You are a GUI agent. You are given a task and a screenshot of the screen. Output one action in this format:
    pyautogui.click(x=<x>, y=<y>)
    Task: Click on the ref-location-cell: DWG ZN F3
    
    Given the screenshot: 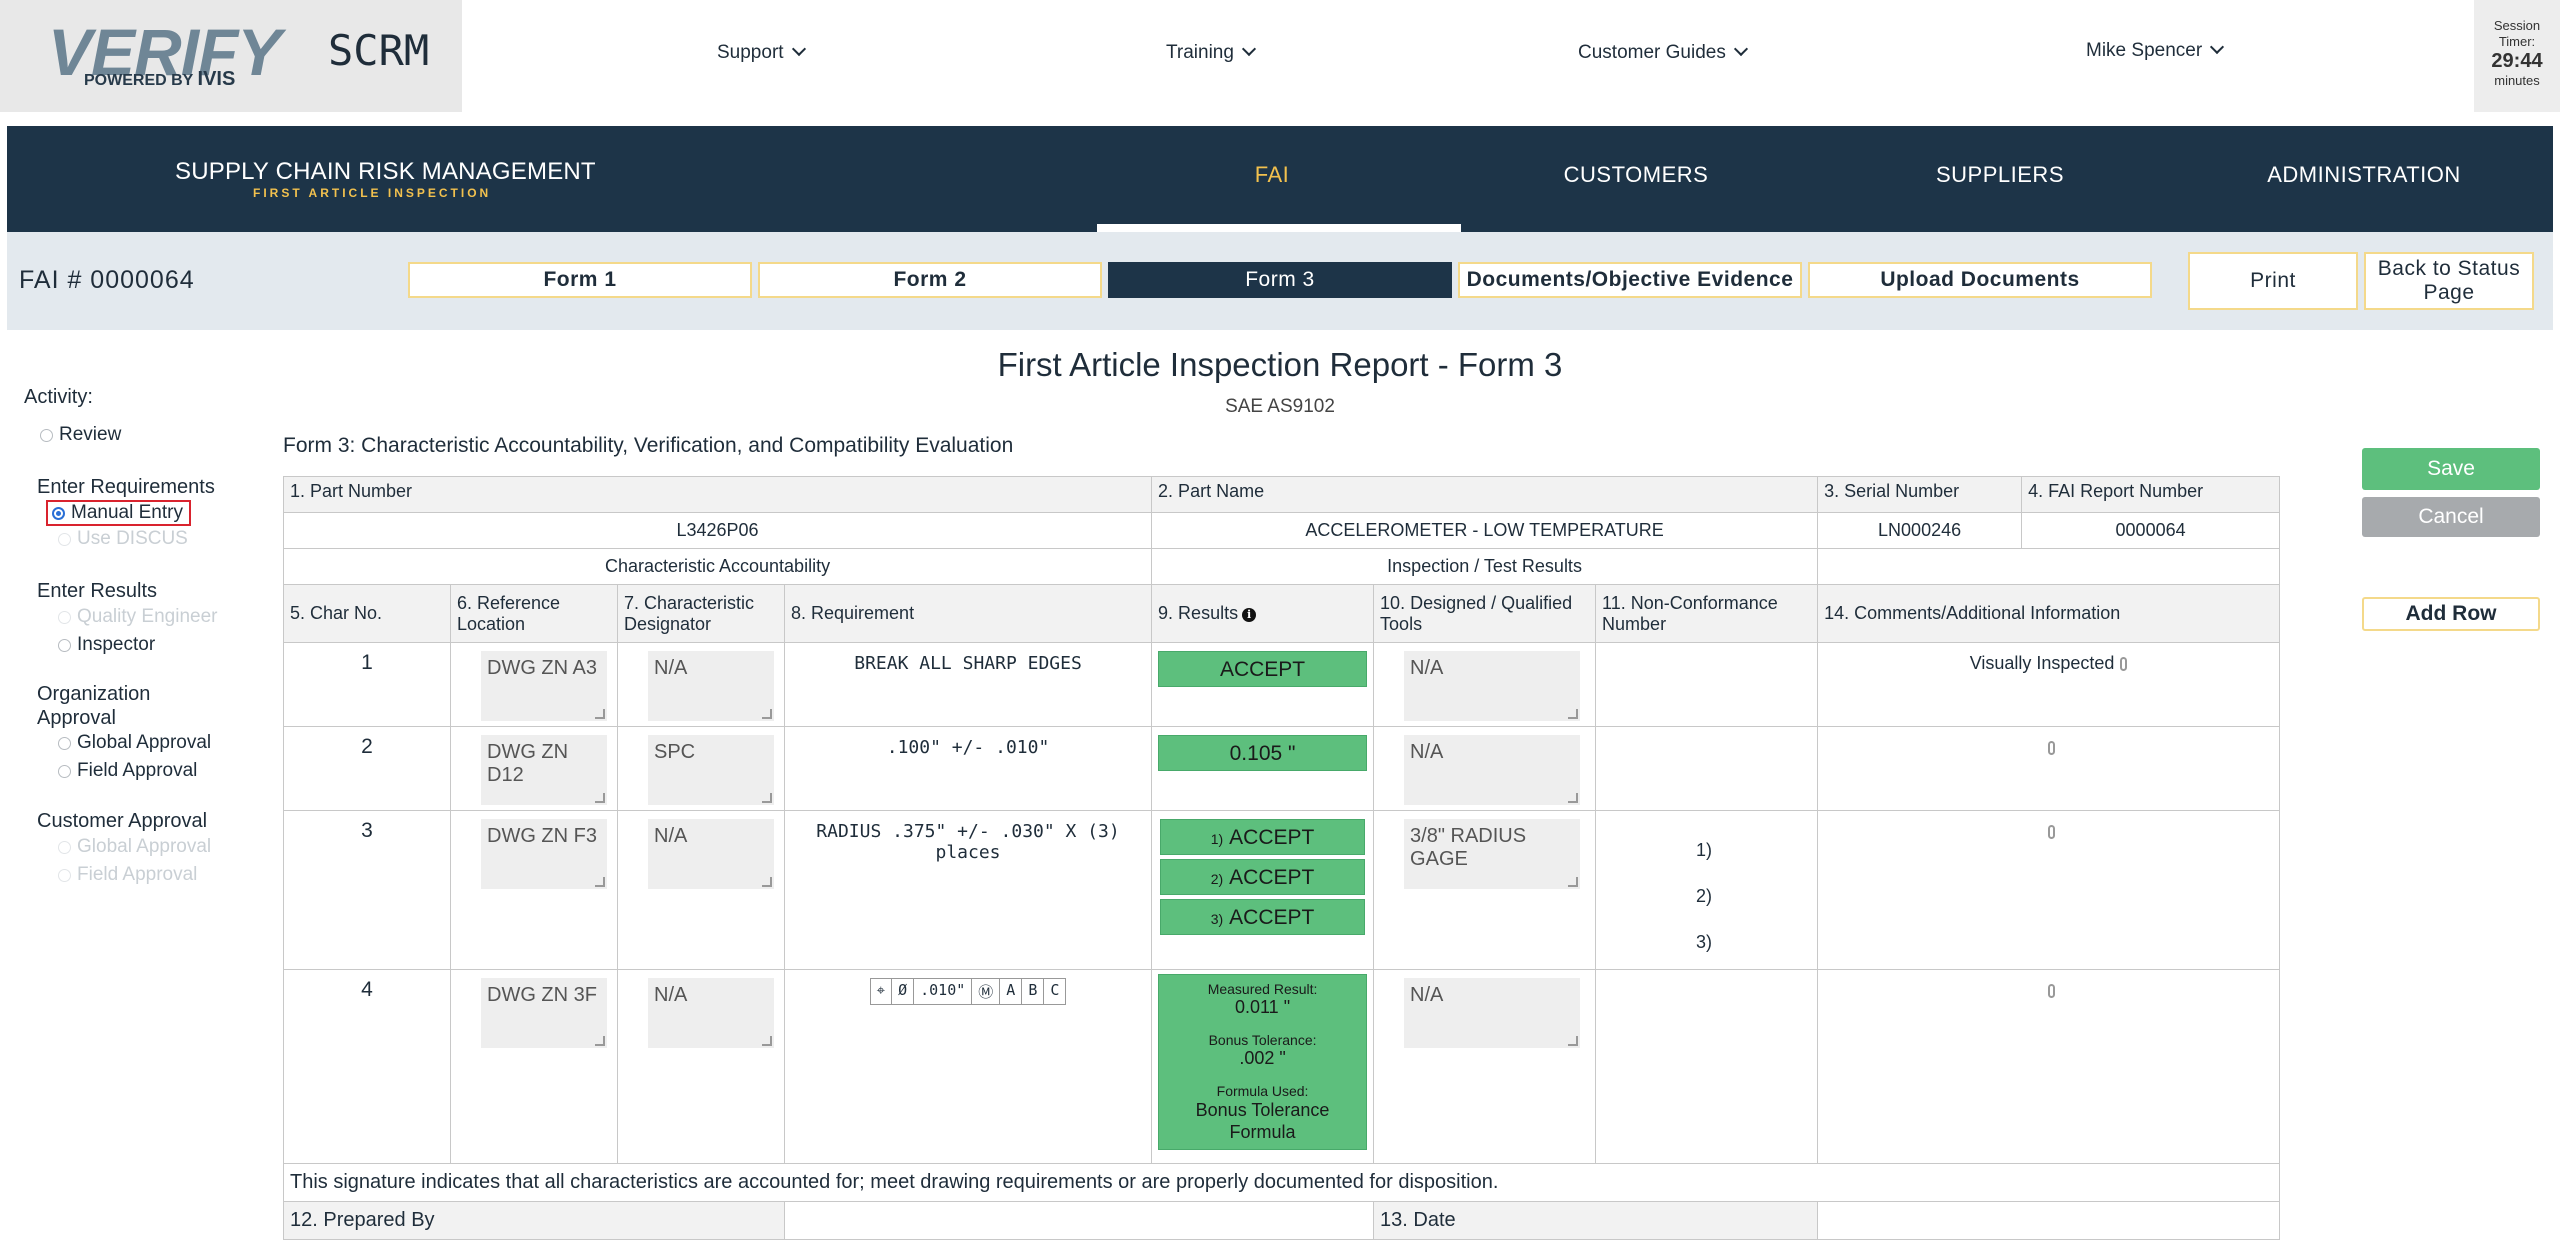 What is the action you would take?
    pyautogui.click(x=534, y=890)
    